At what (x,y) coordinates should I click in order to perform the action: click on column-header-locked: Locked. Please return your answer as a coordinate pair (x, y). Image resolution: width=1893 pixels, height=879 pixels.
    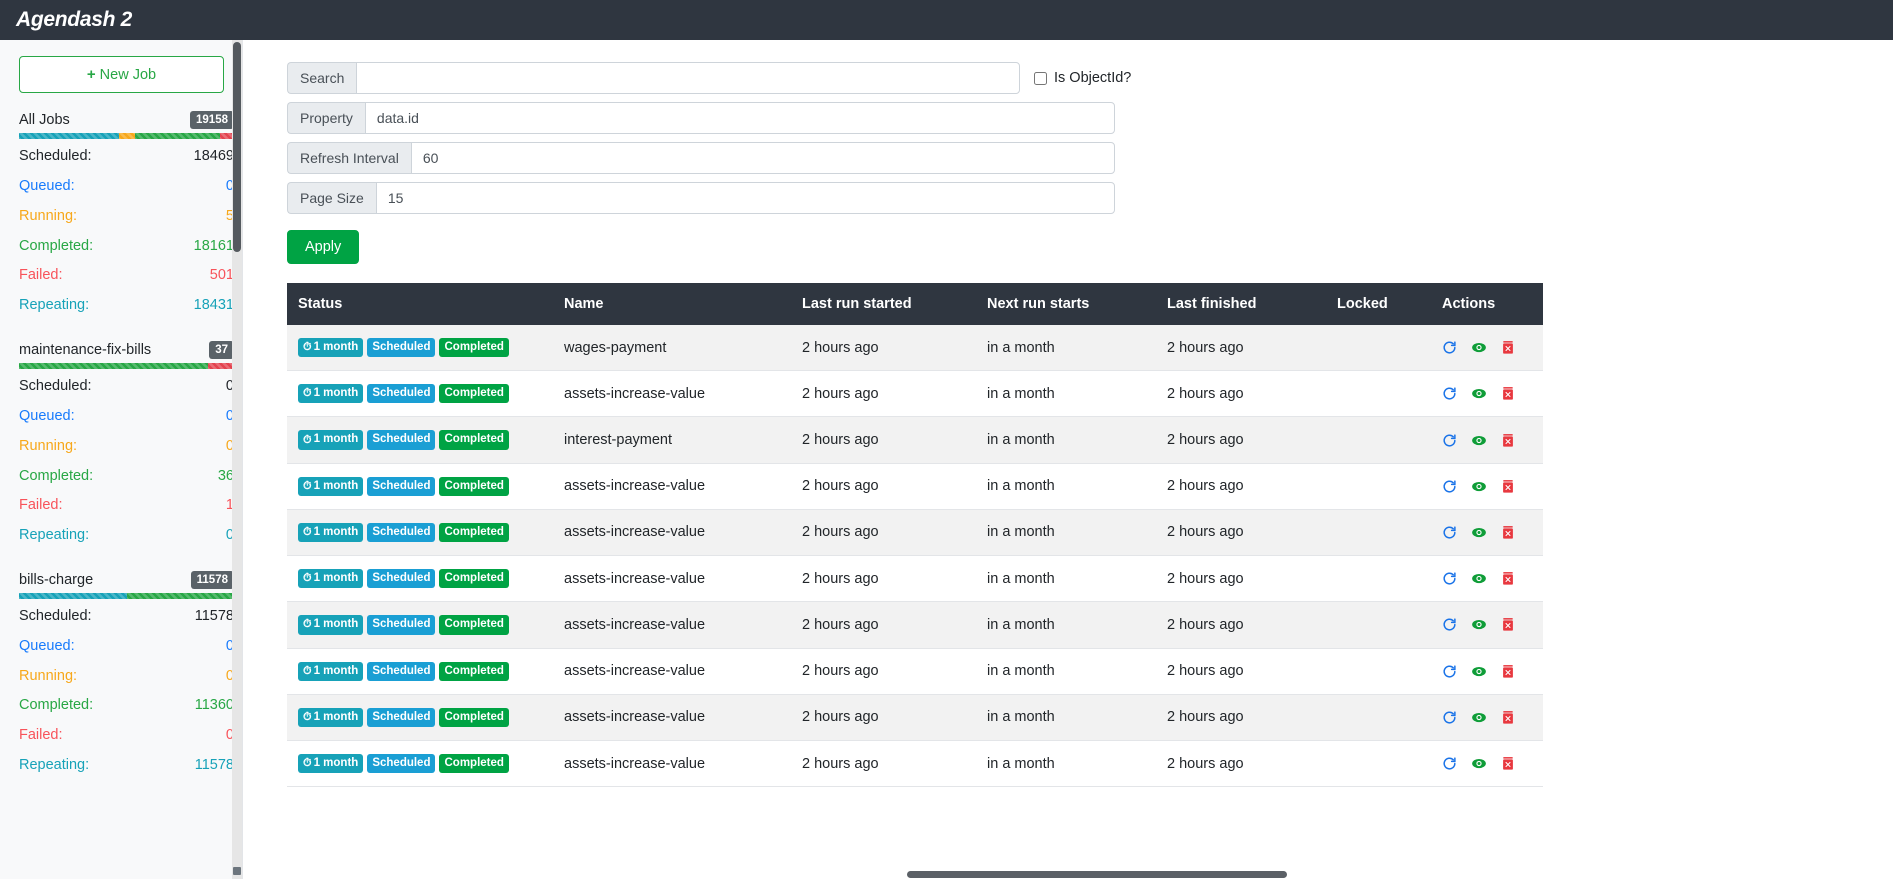
    Looking at the image, I should click on (1378, 304).